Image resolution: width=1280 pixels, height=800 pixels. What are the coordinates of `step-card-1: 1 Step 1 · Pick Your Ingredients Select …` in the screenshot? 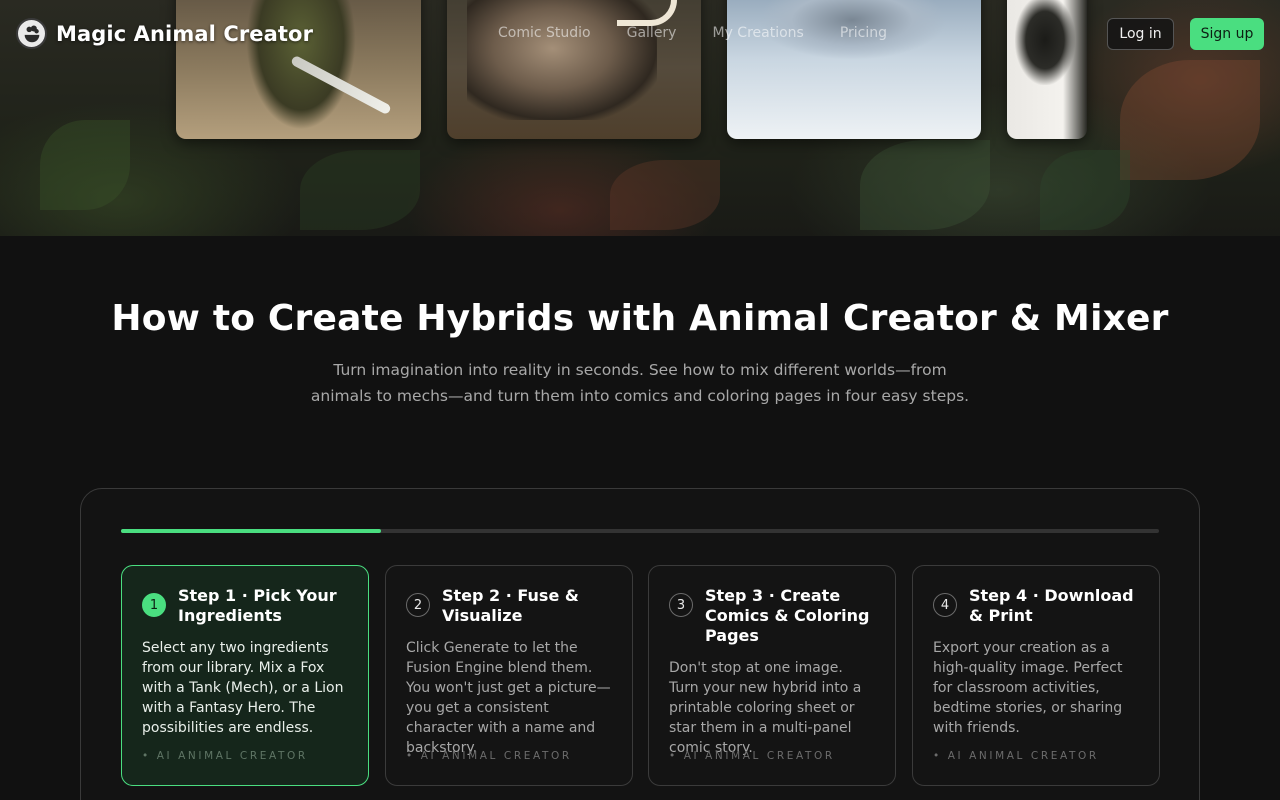 It's located at (245, 675).